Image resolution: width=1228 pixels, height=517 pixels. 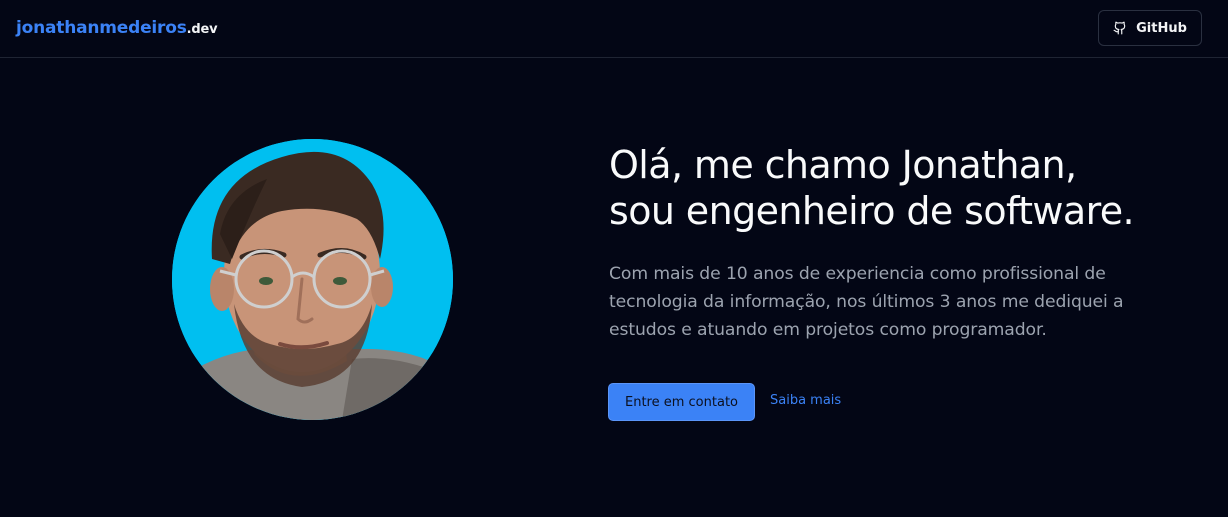 I want to click on github-icon, so click(x=1120, y=28).